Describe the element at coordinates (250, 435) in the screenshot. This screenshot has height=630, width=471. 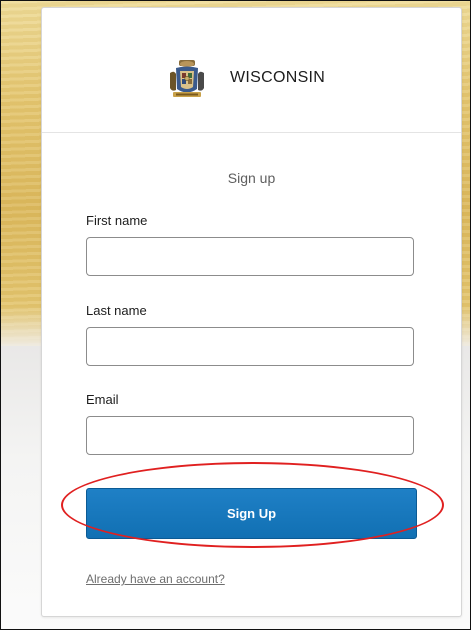
I see `email-input` at that location.